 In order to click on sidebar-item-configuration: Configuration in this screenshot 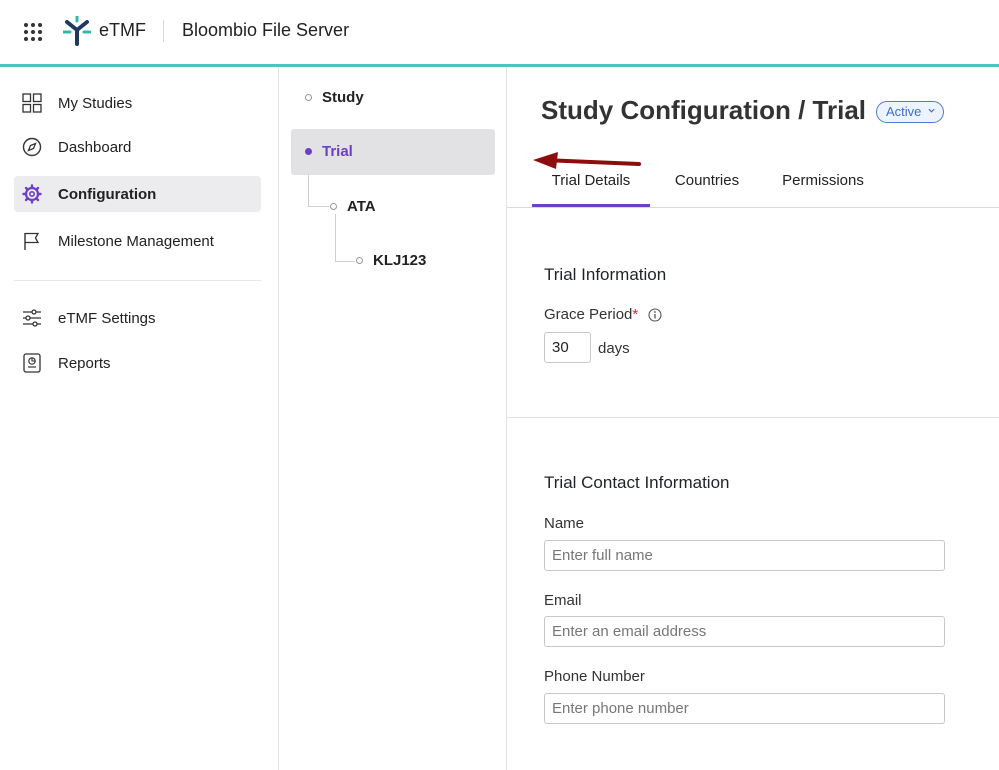, I will do `click(137, 194)`.